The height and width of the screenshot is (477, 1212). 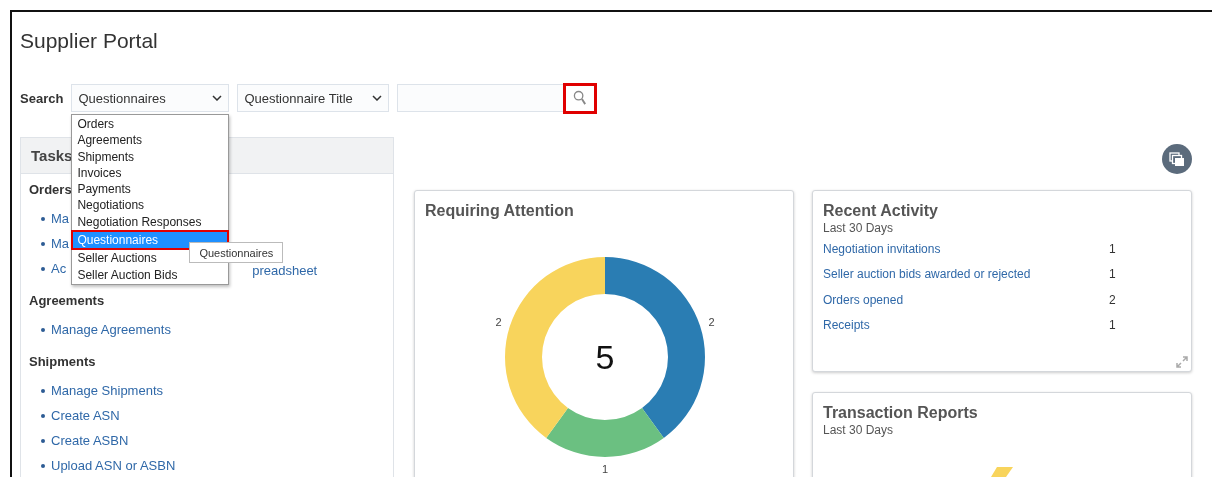 What do you see at coordinates (313, 98) in the screenshot?
I see `field-select: Questionnaire Title` at bounding box center [313, 98].